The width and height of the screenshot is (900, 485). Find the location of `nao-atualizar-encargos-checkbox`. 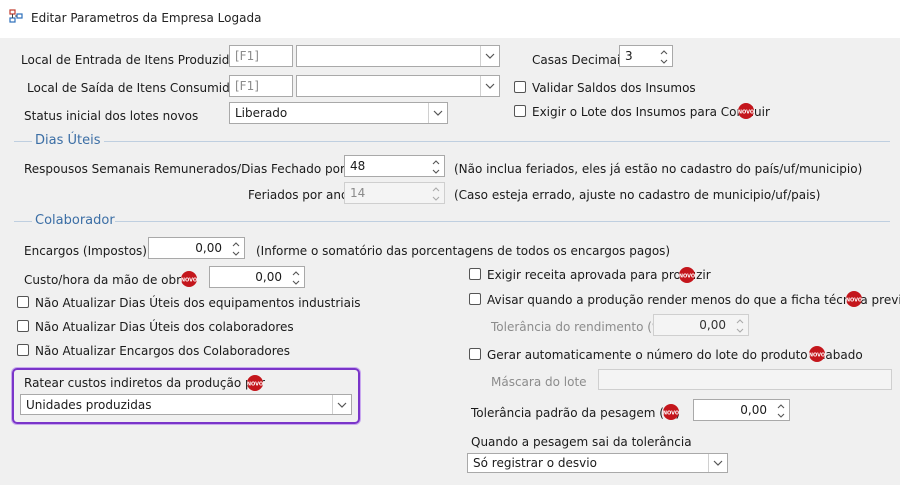

nao-atualizar-encargos-checkbox is located at coordinates (23, 350).